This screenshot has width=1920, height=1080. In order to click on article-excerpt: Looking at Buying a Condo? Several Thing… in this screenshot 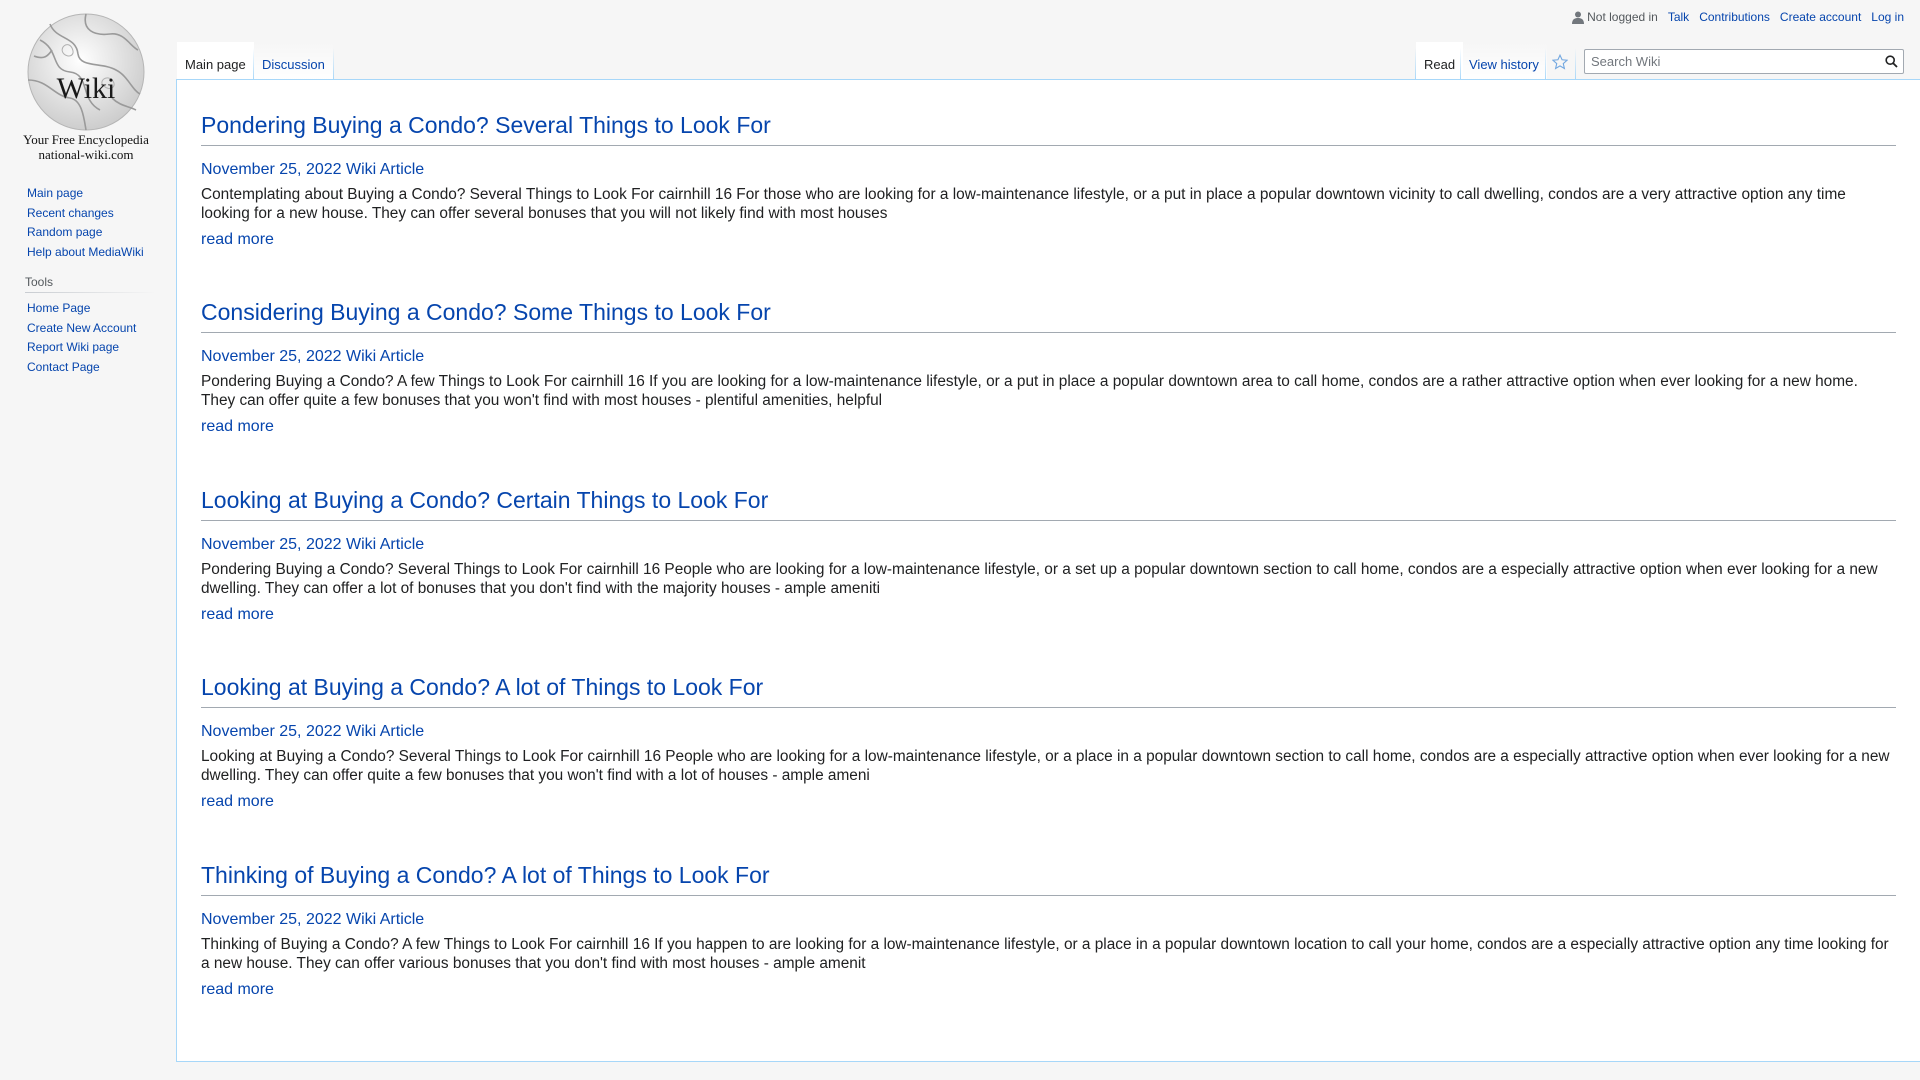, I will do `click(1045, 766)`.